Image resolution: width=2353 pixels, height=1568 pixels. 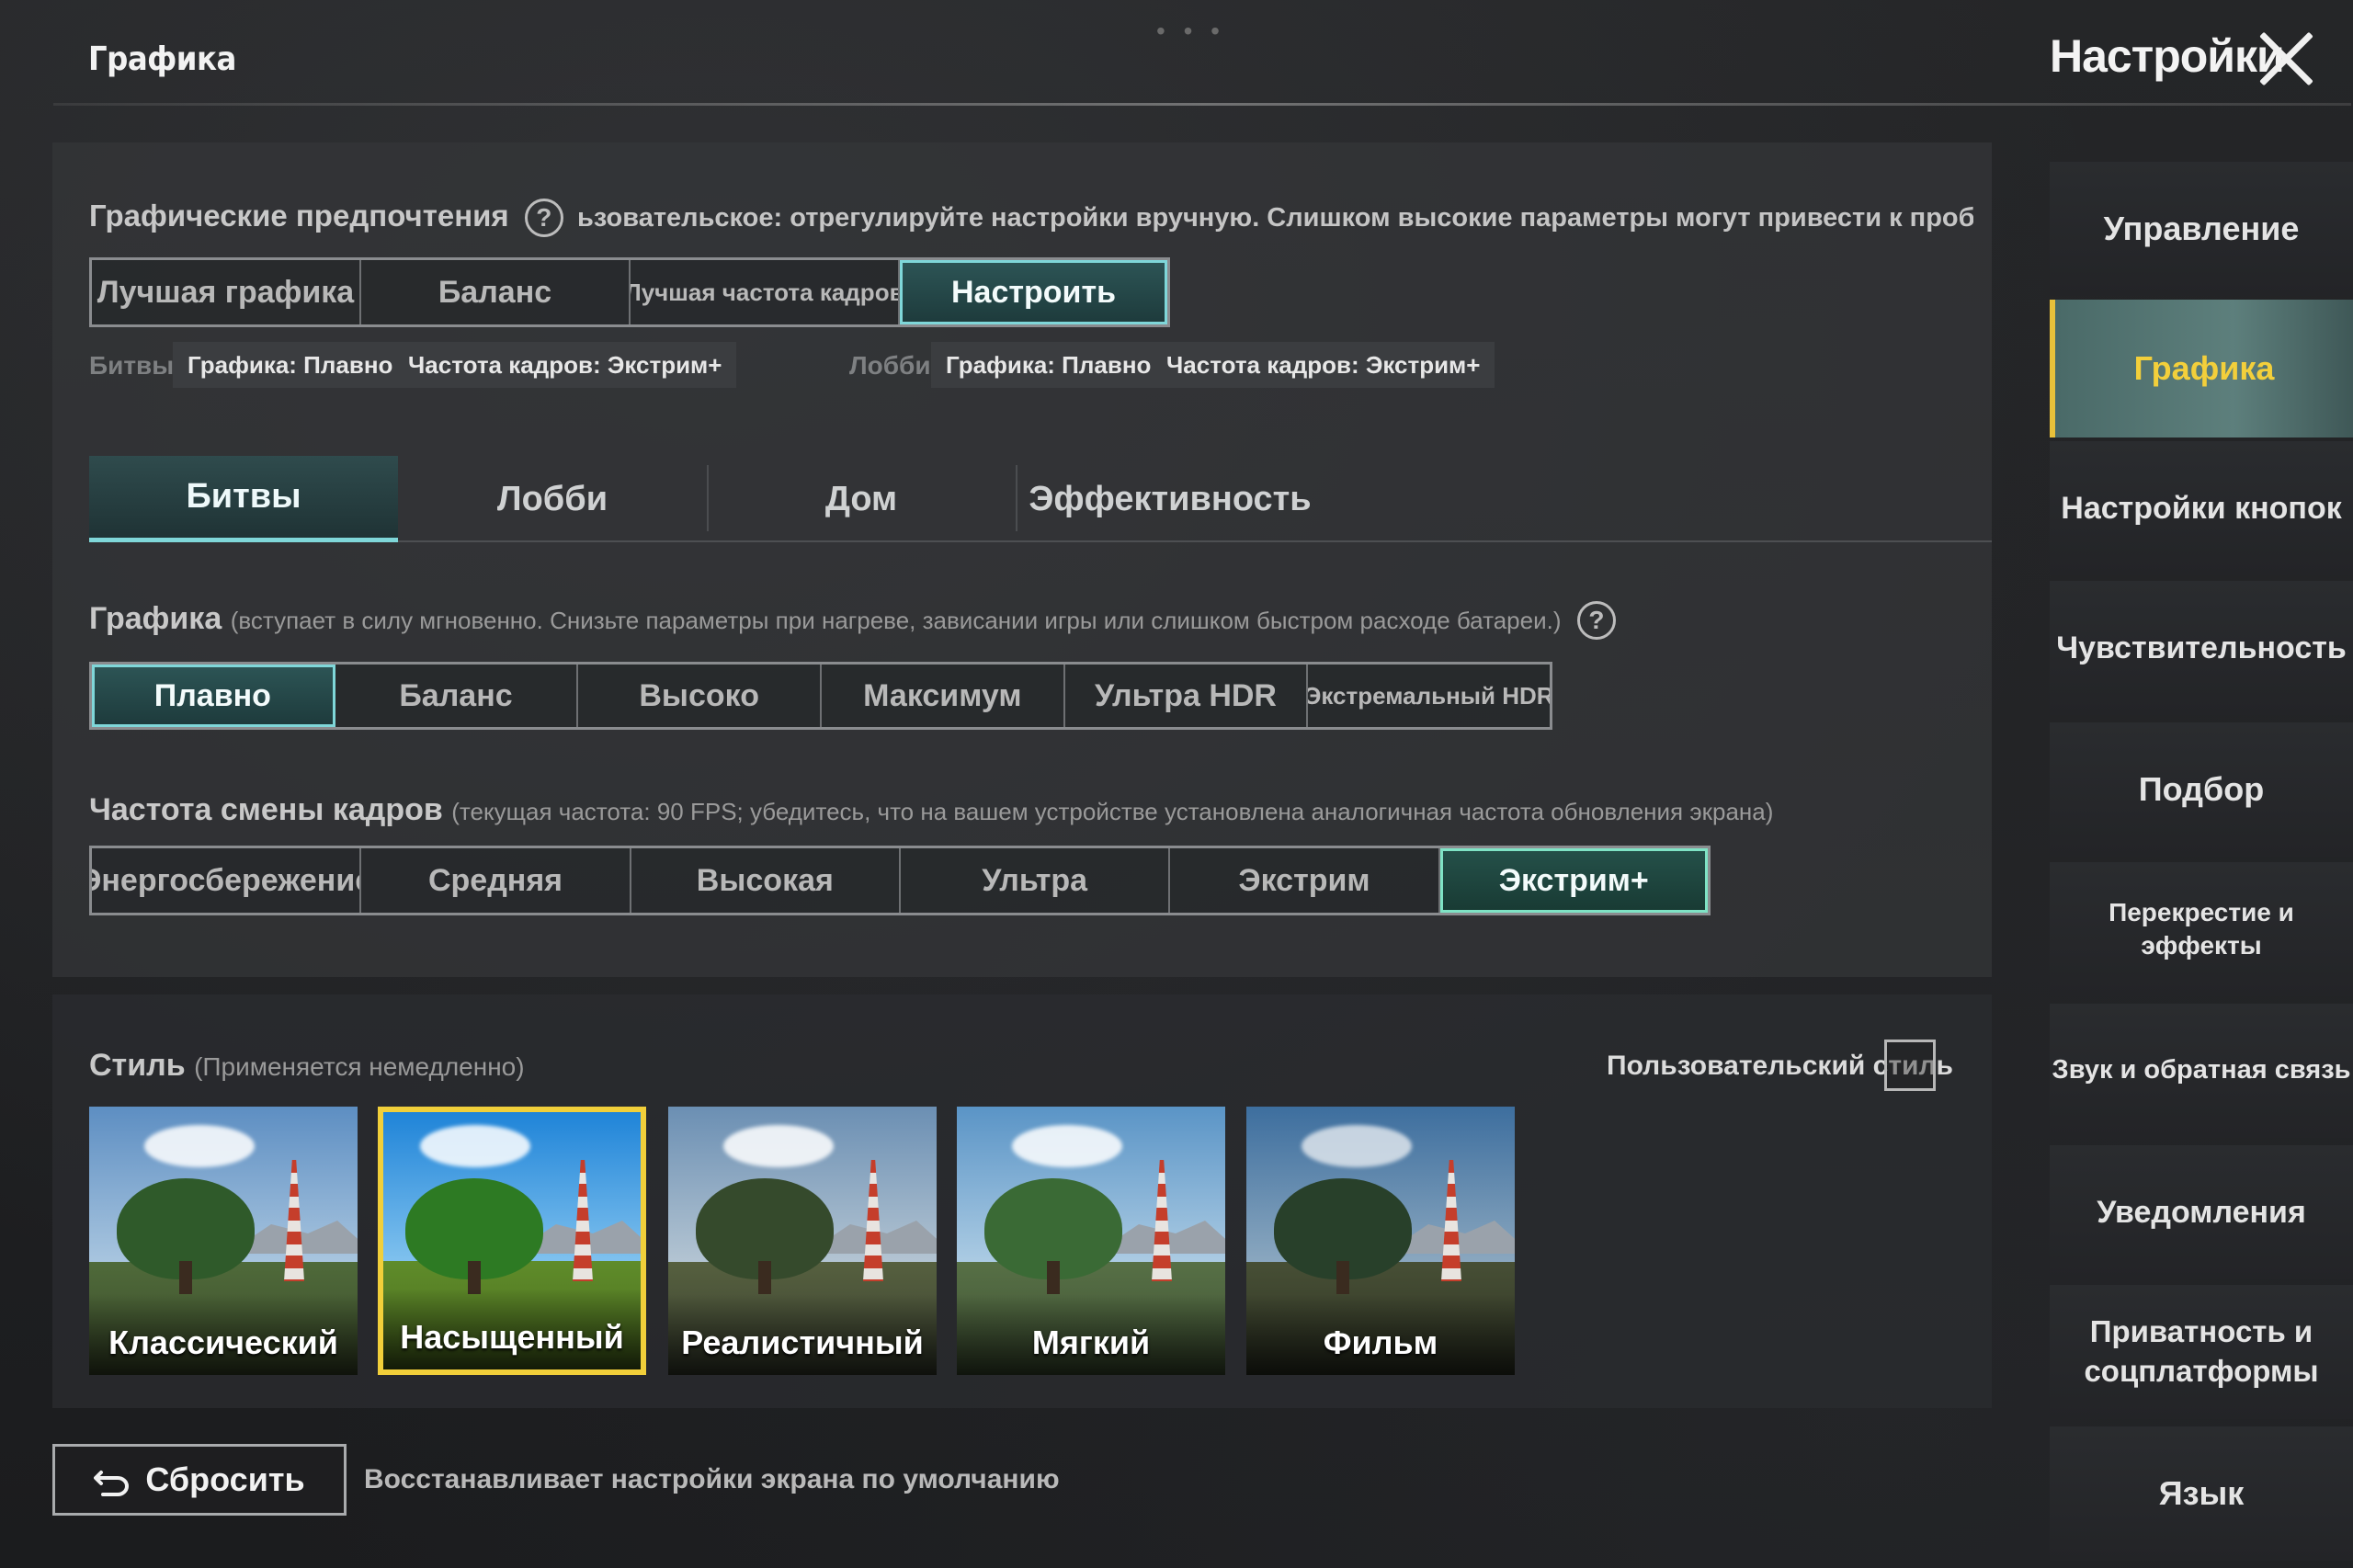 I want to click on graphics-high: Высоко, so click(x=700, y=696).